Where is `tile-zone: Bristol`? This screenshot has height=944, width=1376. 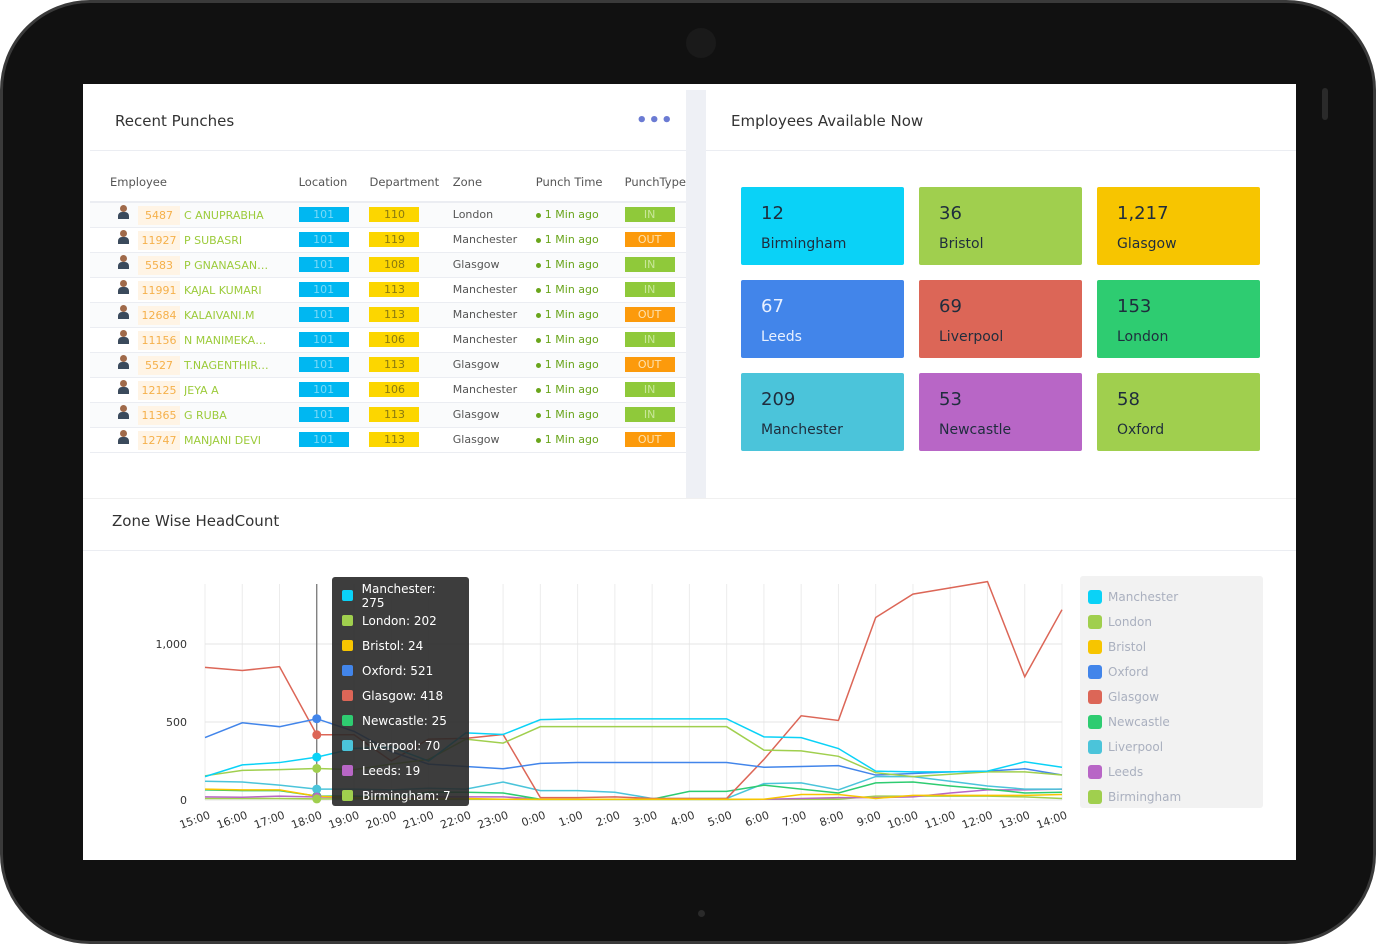 tile-zone: Bristol is located at coordinates (961, 244).